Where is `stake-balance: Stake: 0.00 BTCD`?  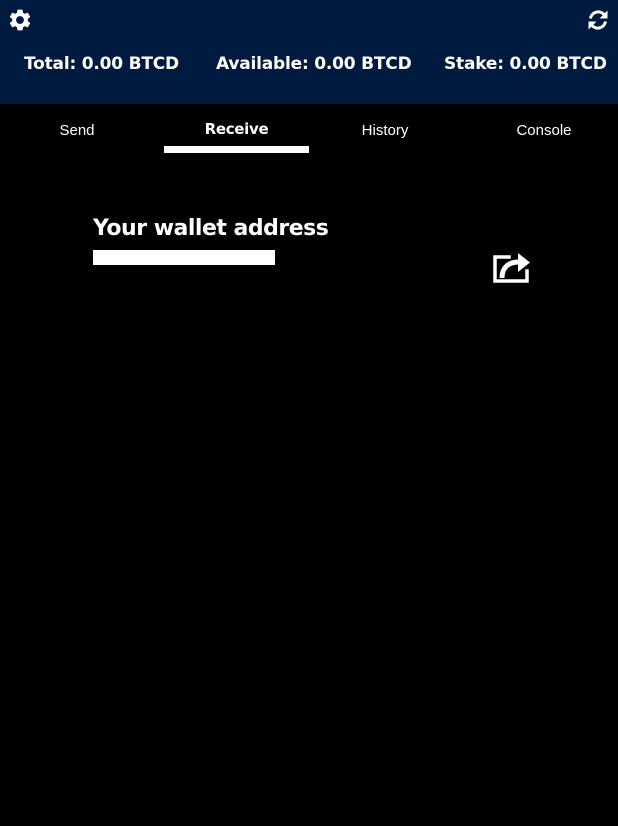
stake-balance: Stake: 0.00 BTCD is located at coordinates (525, 64).